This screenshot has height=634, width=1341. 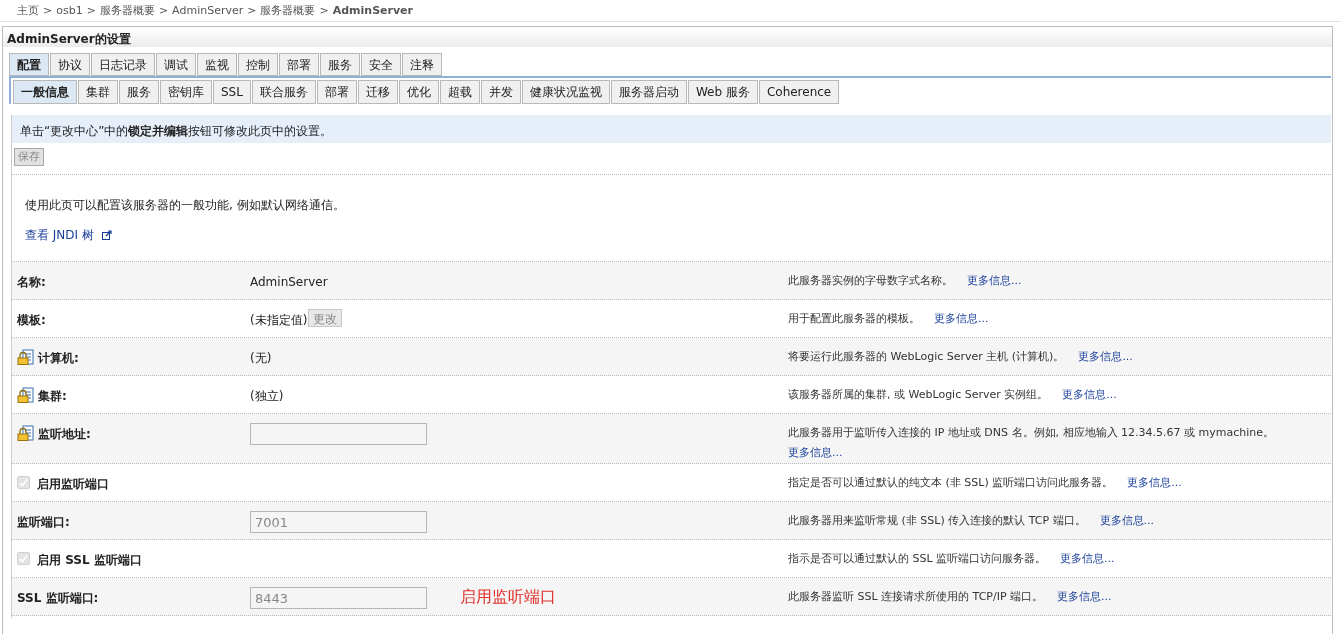 What do you see at coordinates (508, 597) in the screenshot?
I see `annotation: 启用监听端口` at bounding box center [508, 597].